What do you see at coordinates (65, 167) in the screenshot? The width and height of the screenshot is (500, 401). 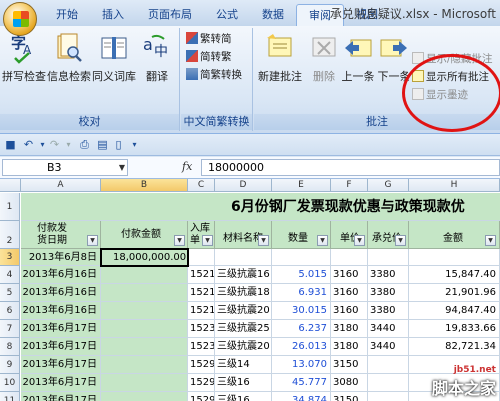 I see `name-box: B3 ▼` at bounding box center [65, 167].